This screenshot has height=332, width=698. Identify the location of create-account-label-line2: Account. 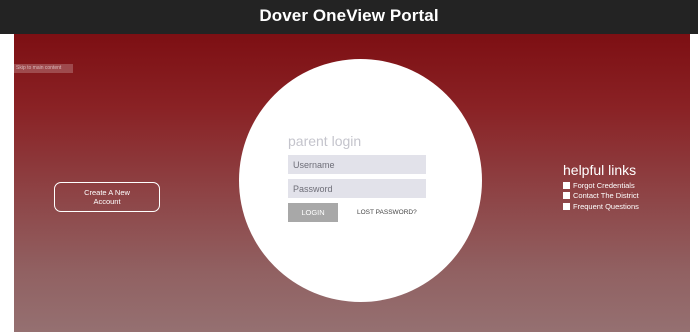
(107, 201).